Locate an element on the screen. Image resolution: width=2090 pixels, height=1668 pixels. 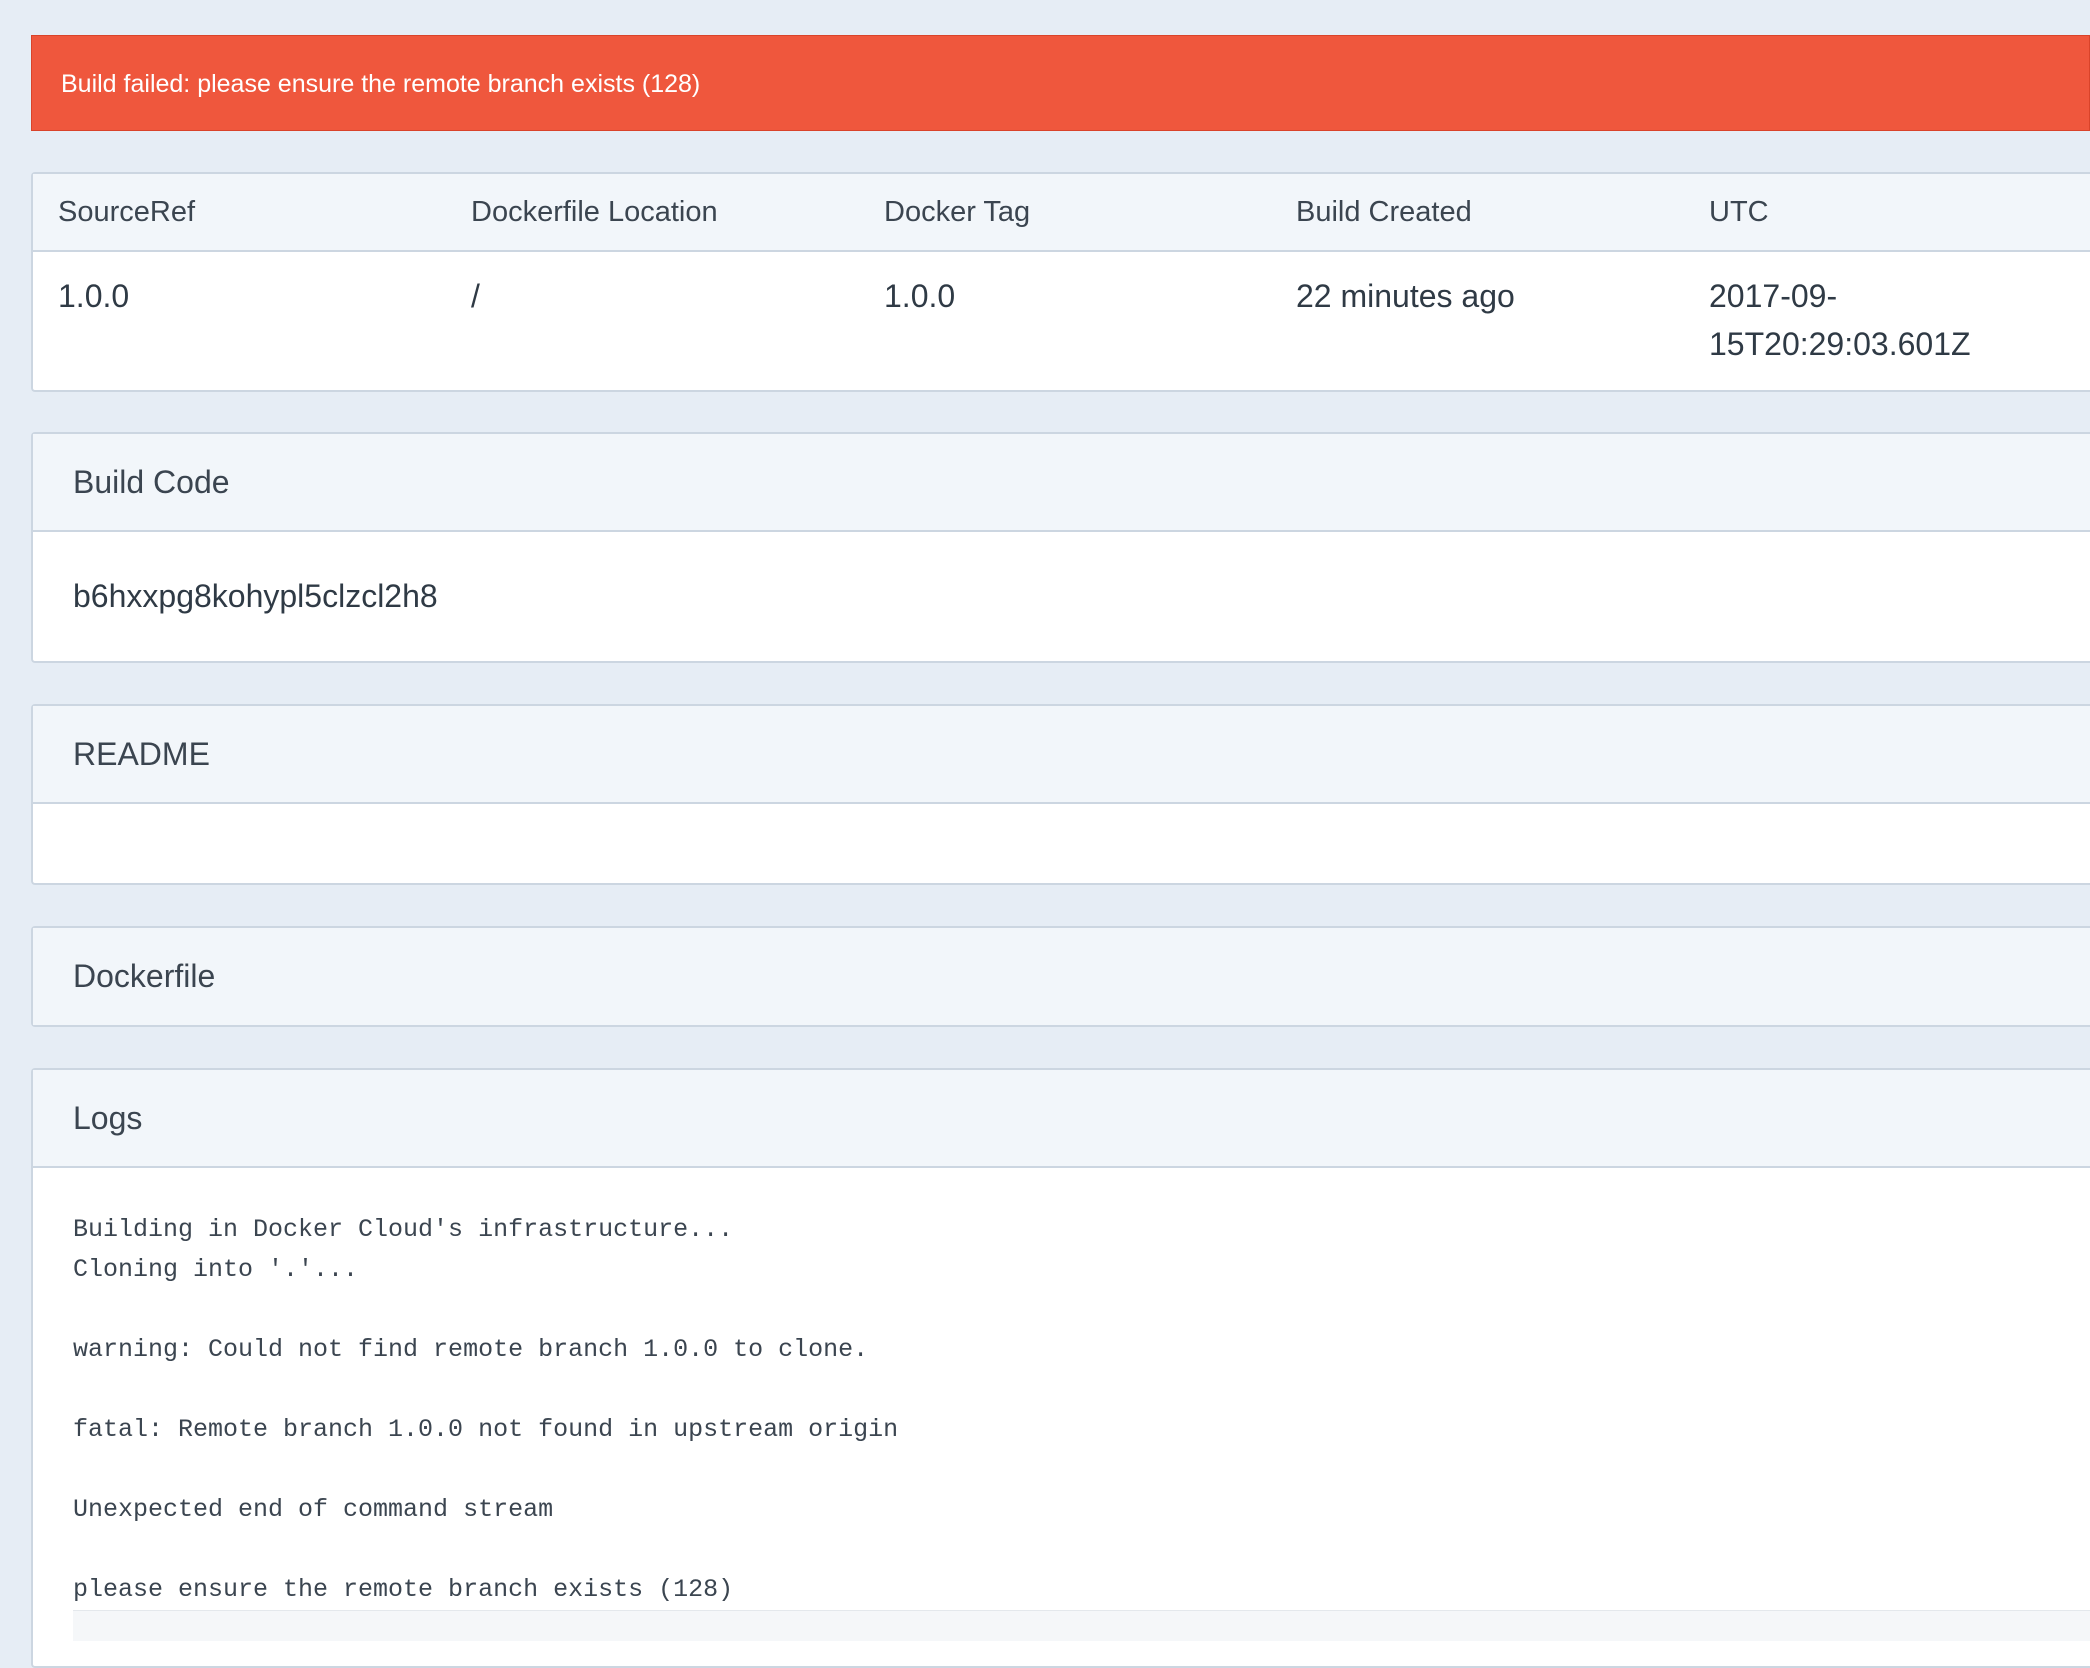
build-code-panel: Build Code b6hxxpg8kohypl5clzcl2h8 is located at coordinates (1060, 547).